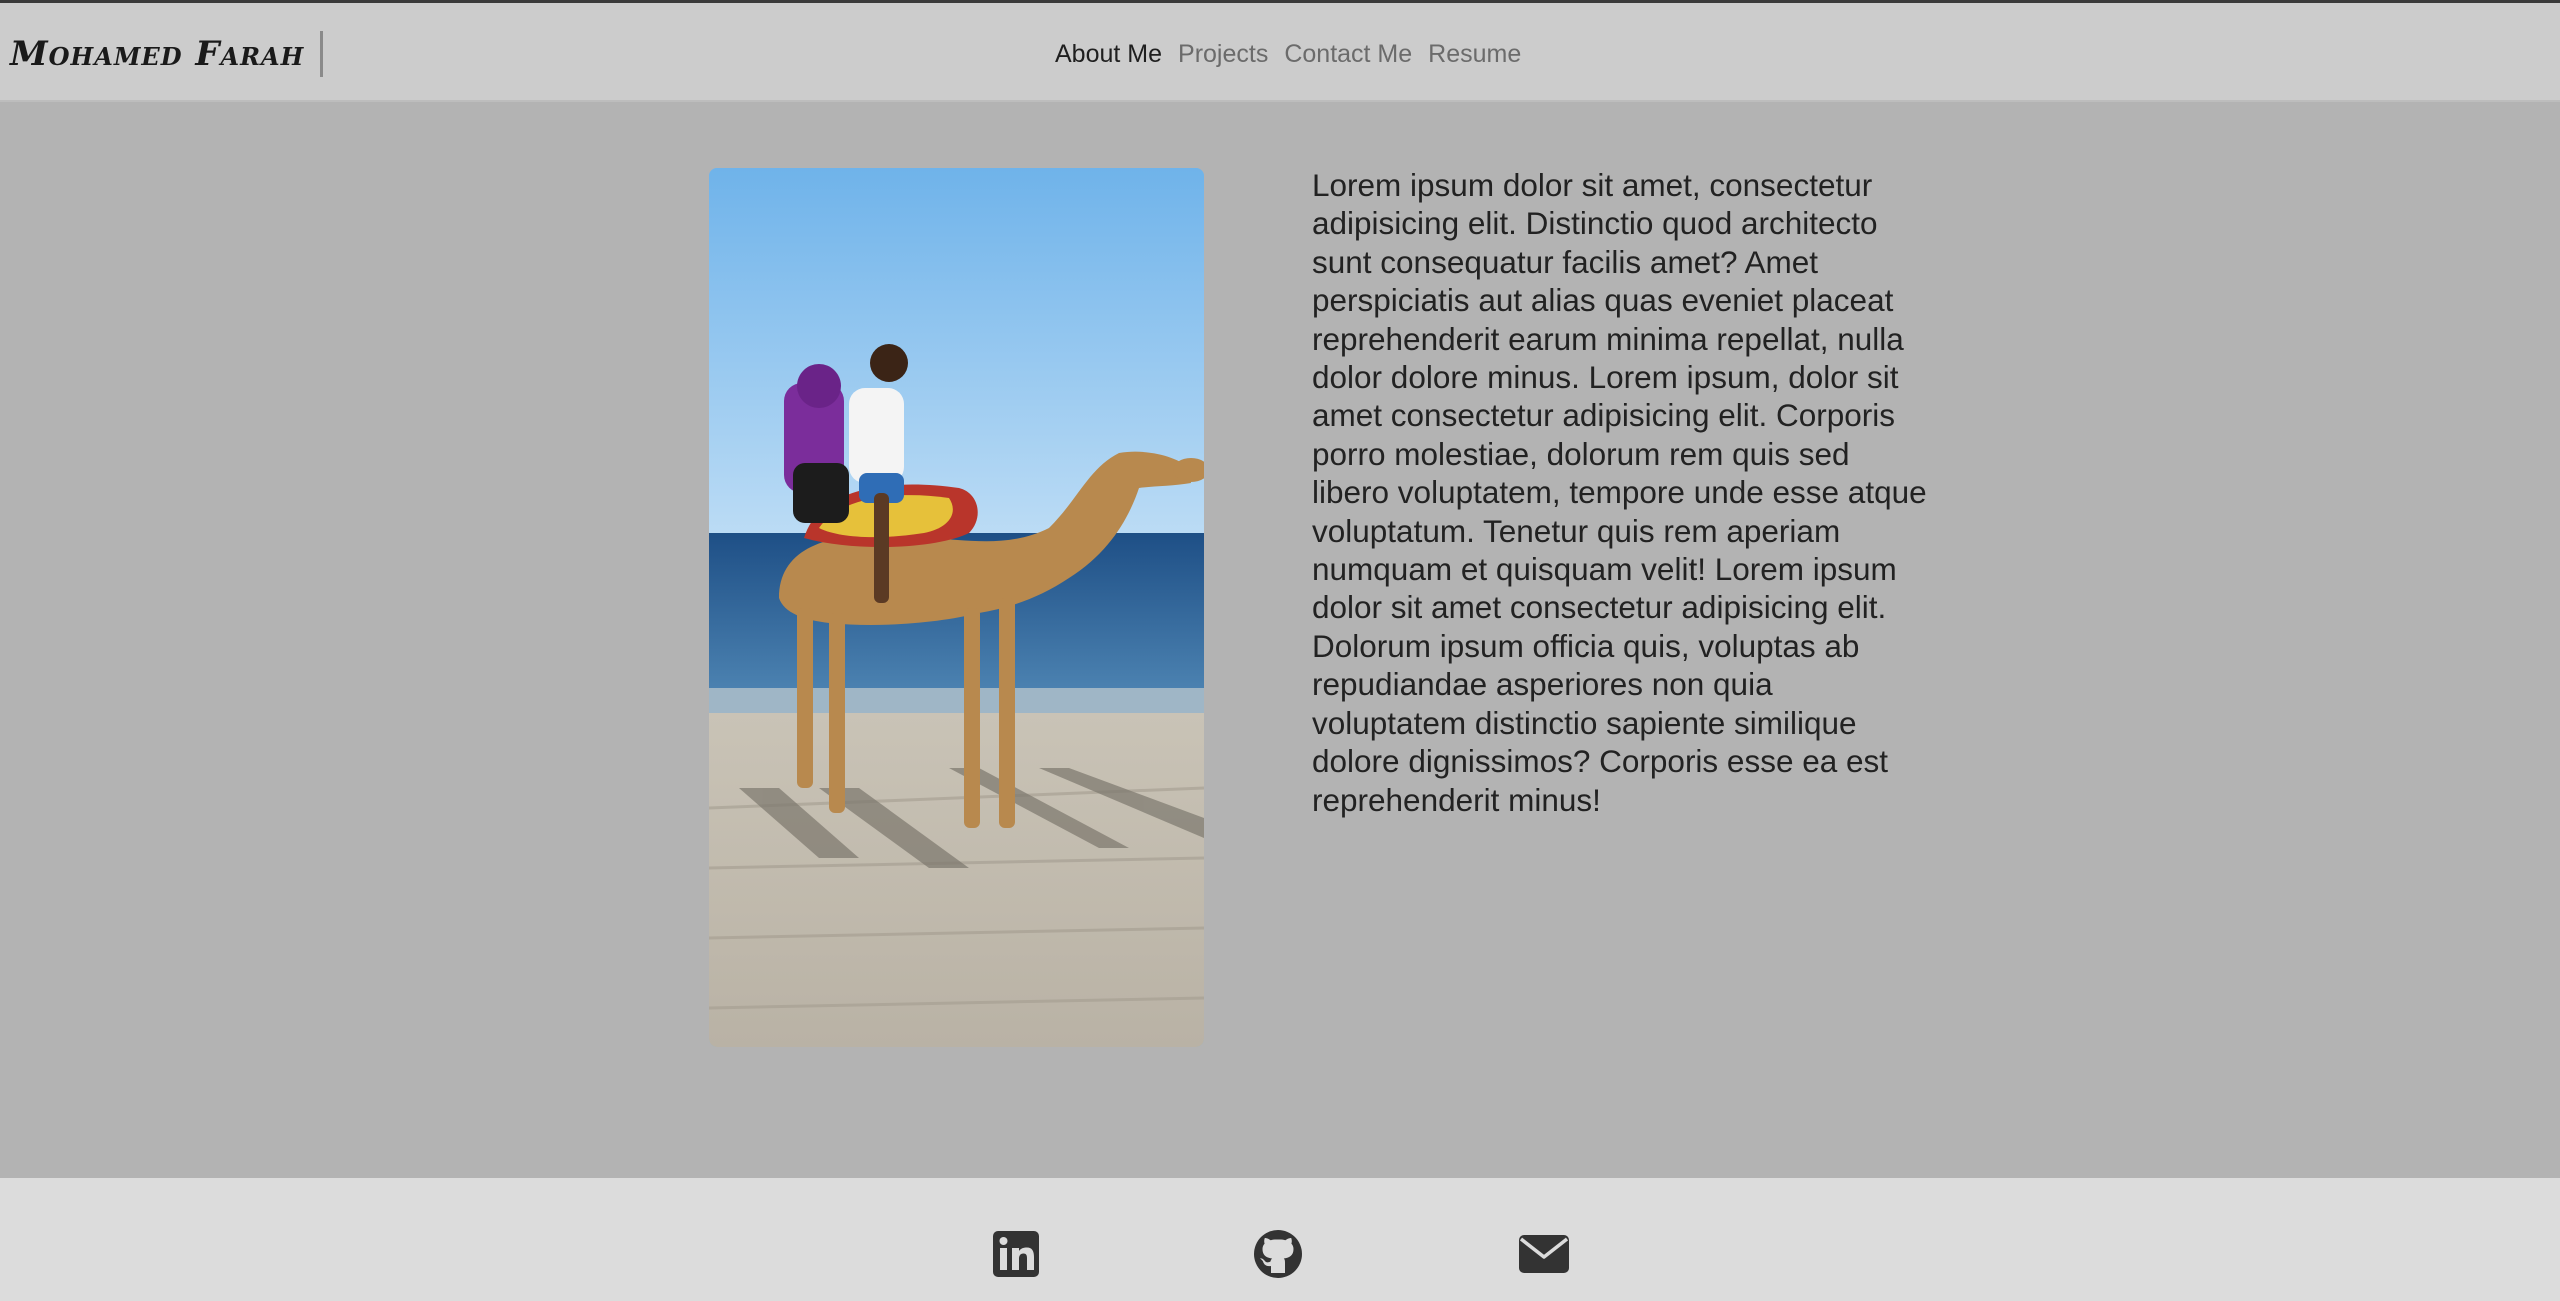 The width and height of the screenshot is (2560, 1301). What do you see at coordinates (1278, 1254) in the screenshot?
I see `github-icon` at bounding box center [1278, 1254].